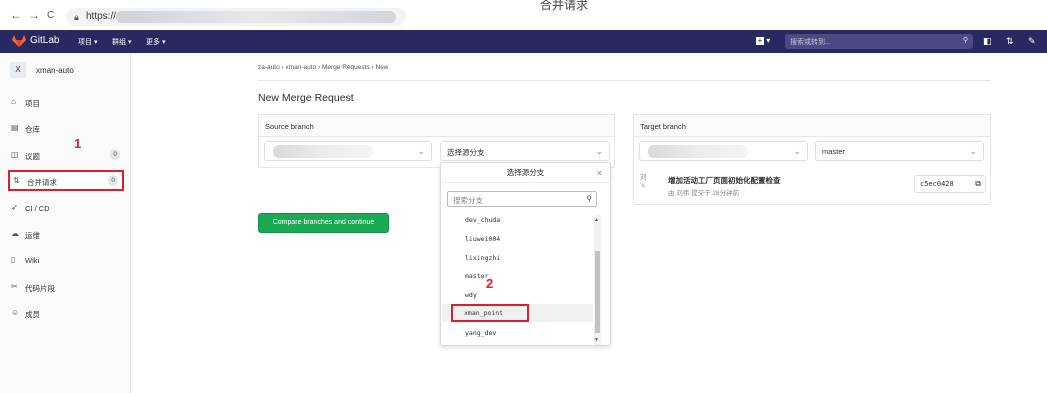  What do you see at coordinates (55, 70) in the screenshot?
I see `project-name: xman-auto` at bounding box center [55, 70].